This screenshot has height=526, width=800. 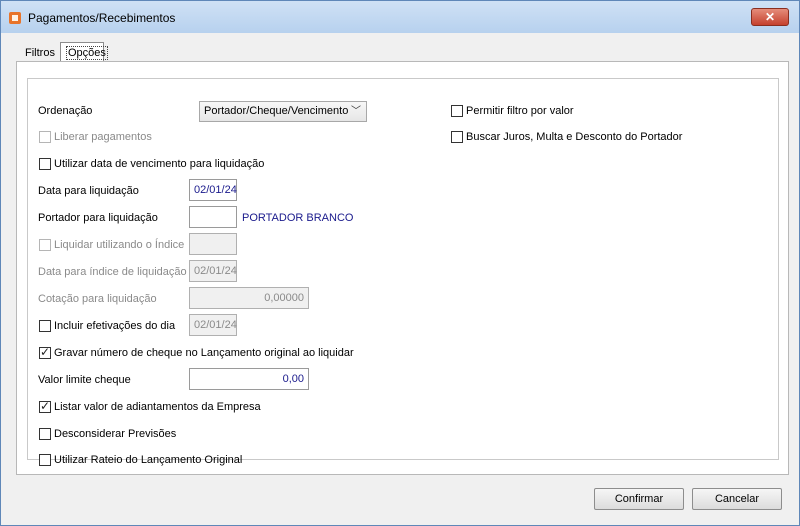 I want to click on app-icon, so click(x=15, y=18).